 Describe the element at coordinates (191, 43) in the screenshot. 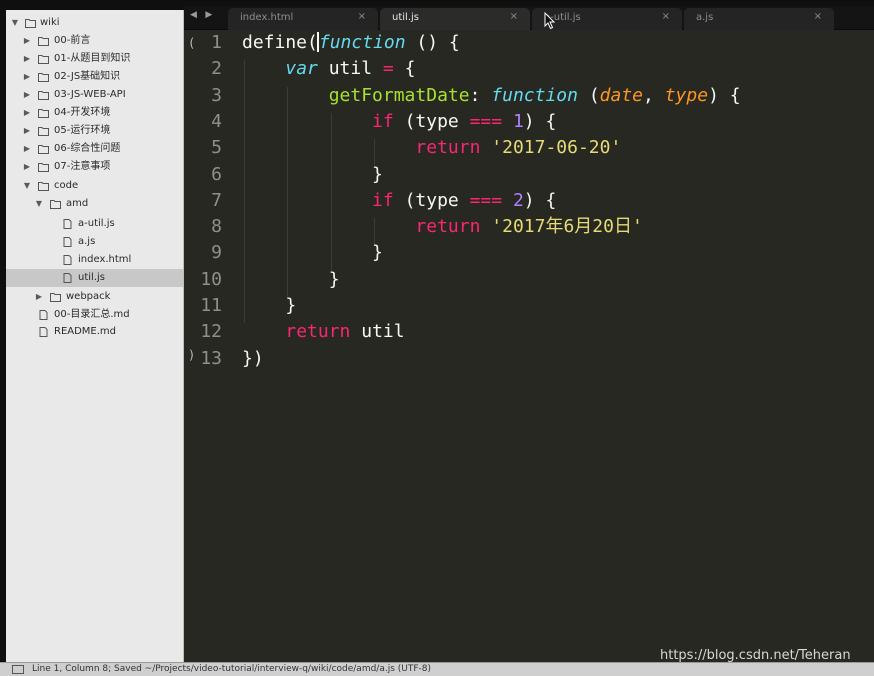

I see `fold-marker-icon: (` at that location.